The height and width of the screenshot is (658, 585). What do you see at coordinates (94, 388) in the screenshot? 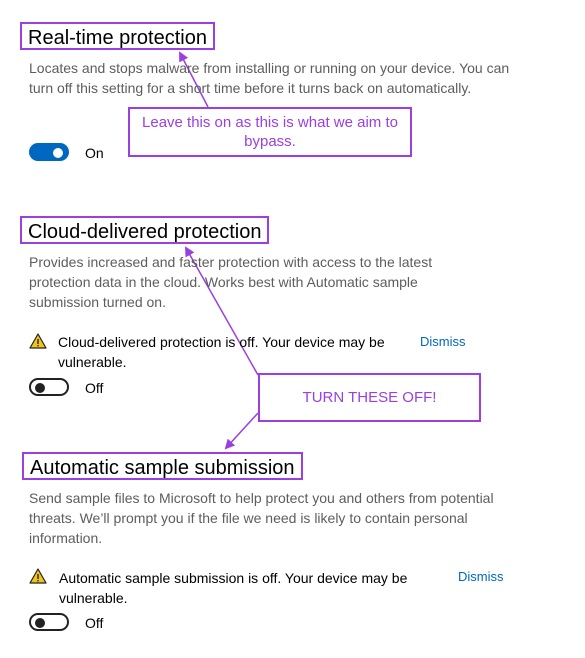
I see `cloud-toggle-label: Off` at bounding box center [94, 388].